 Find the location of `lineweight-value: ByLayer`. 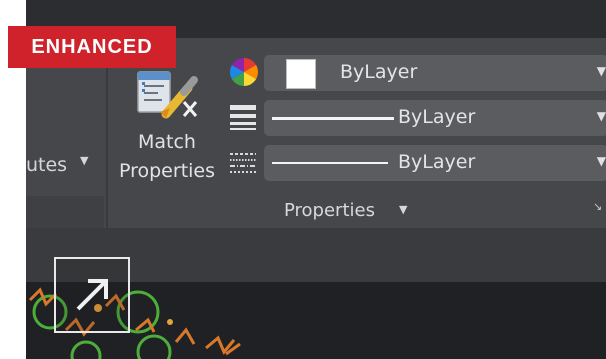

lineweight-value: ByLayer is located at coordinates (437, 117).